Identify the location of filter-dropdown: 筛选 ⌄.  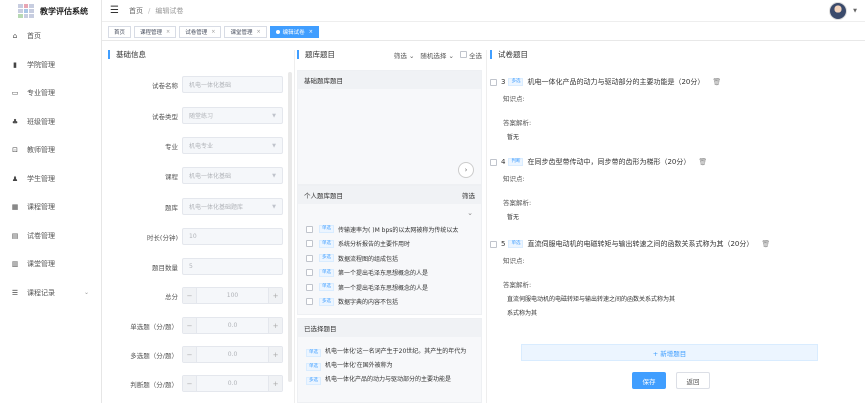
(404, 55).